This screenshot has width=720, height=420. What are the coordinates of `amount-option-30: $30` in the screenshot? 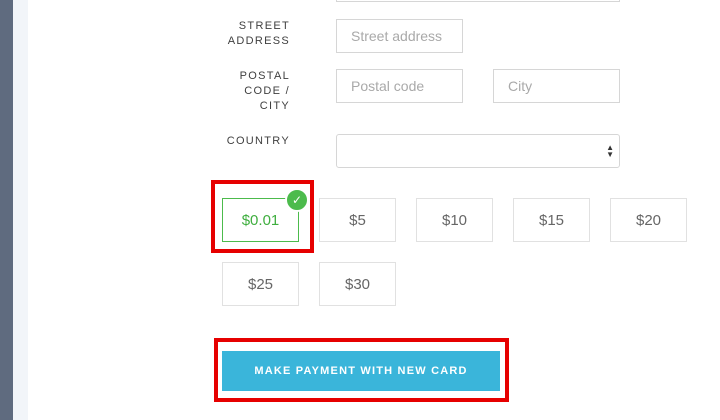 It's located at (357, 284).